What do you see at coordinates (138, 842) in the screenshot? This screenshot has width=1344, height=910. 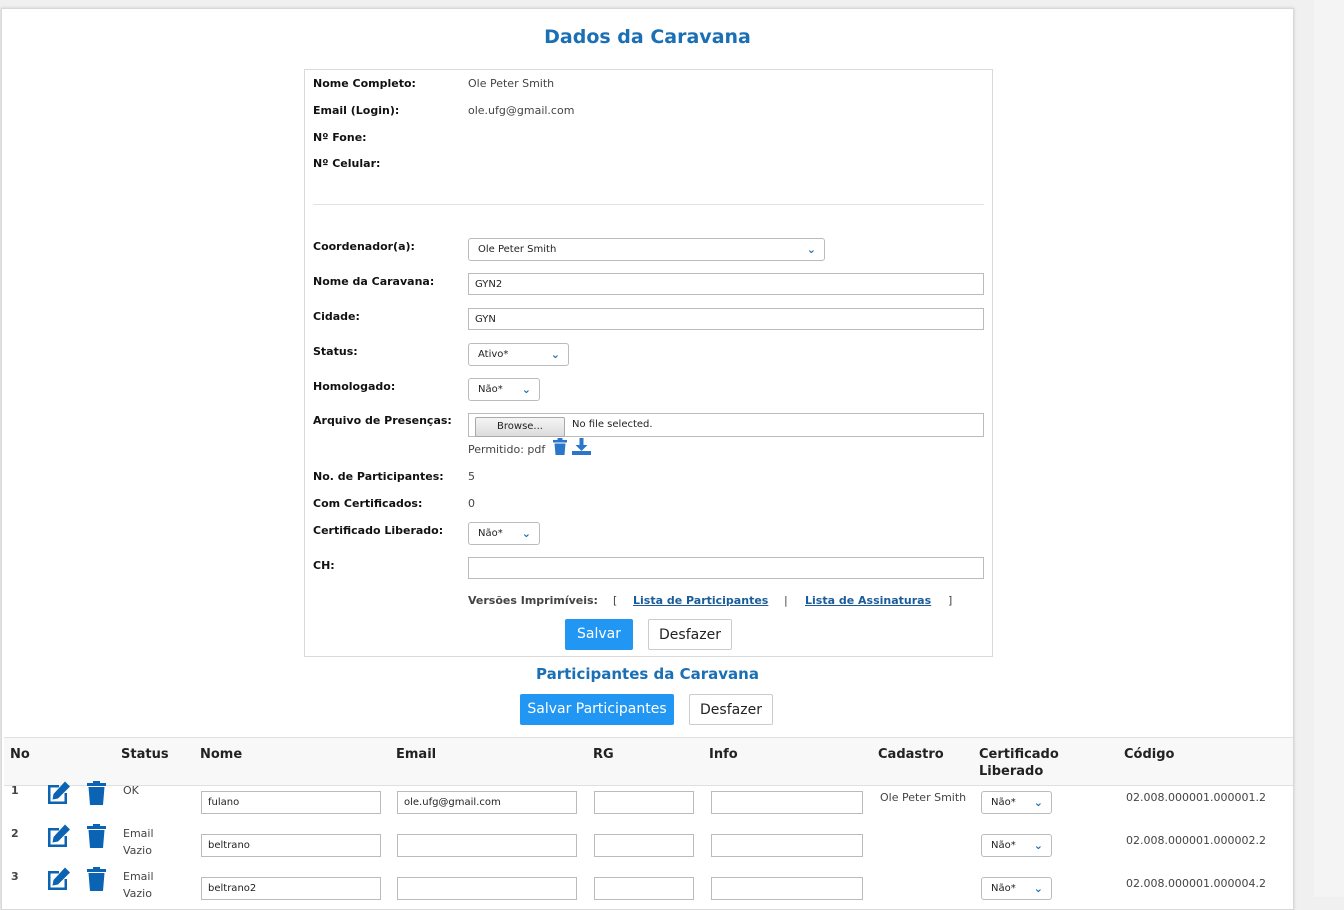 I see `row-status: Email Vazio` at bounding box center [138, 842].